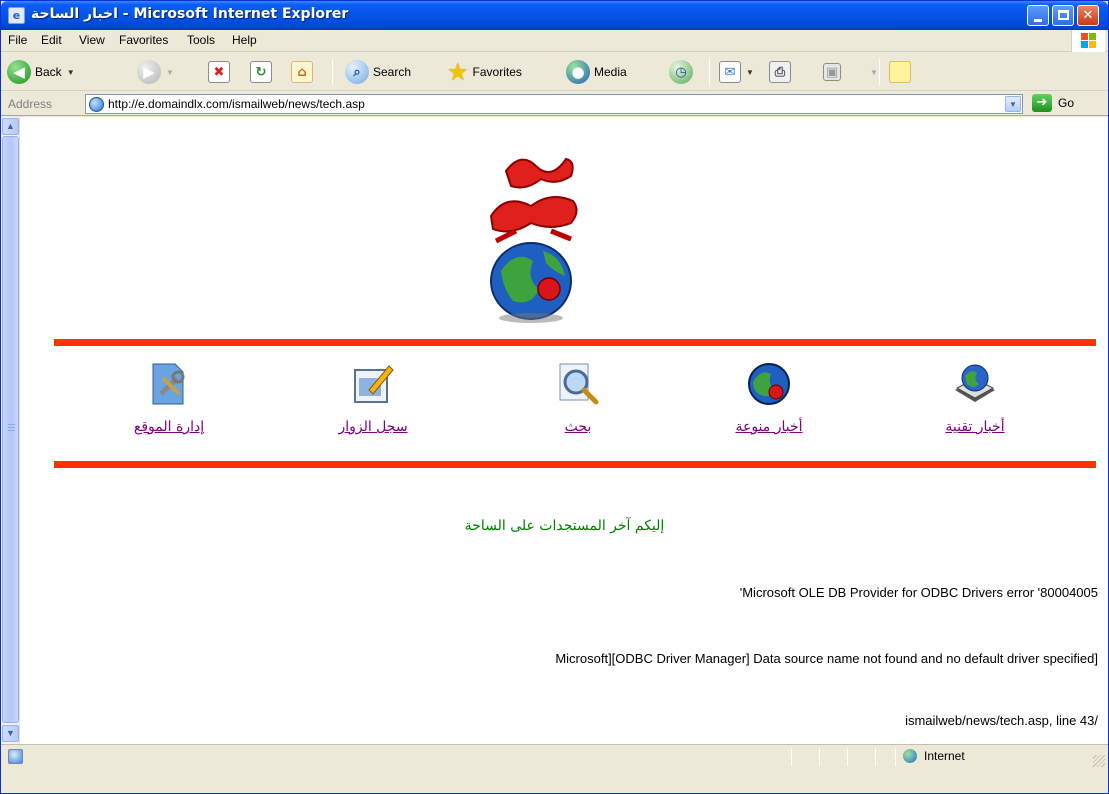 Image resolution: width=1109 pixels, height=794 pixels. What do you see at coordinates (1013, 104) in the screenshot?
I see `address-dropdown-icon: ▼` at bounding box center [1013, 104].